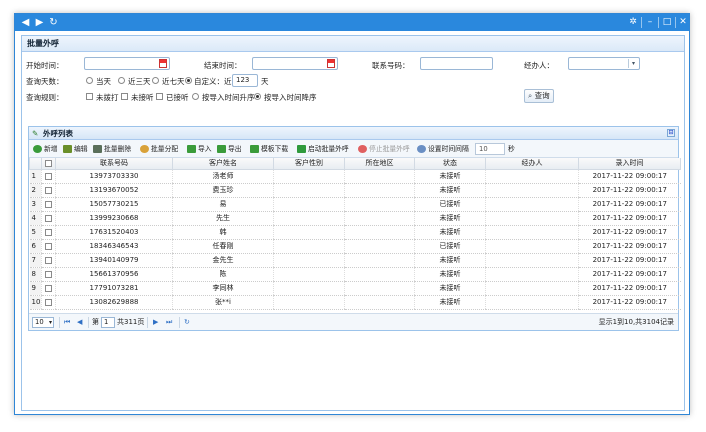 The image size is (706, 432). I want to click on custom-days-input: 123, so click(245, 80).